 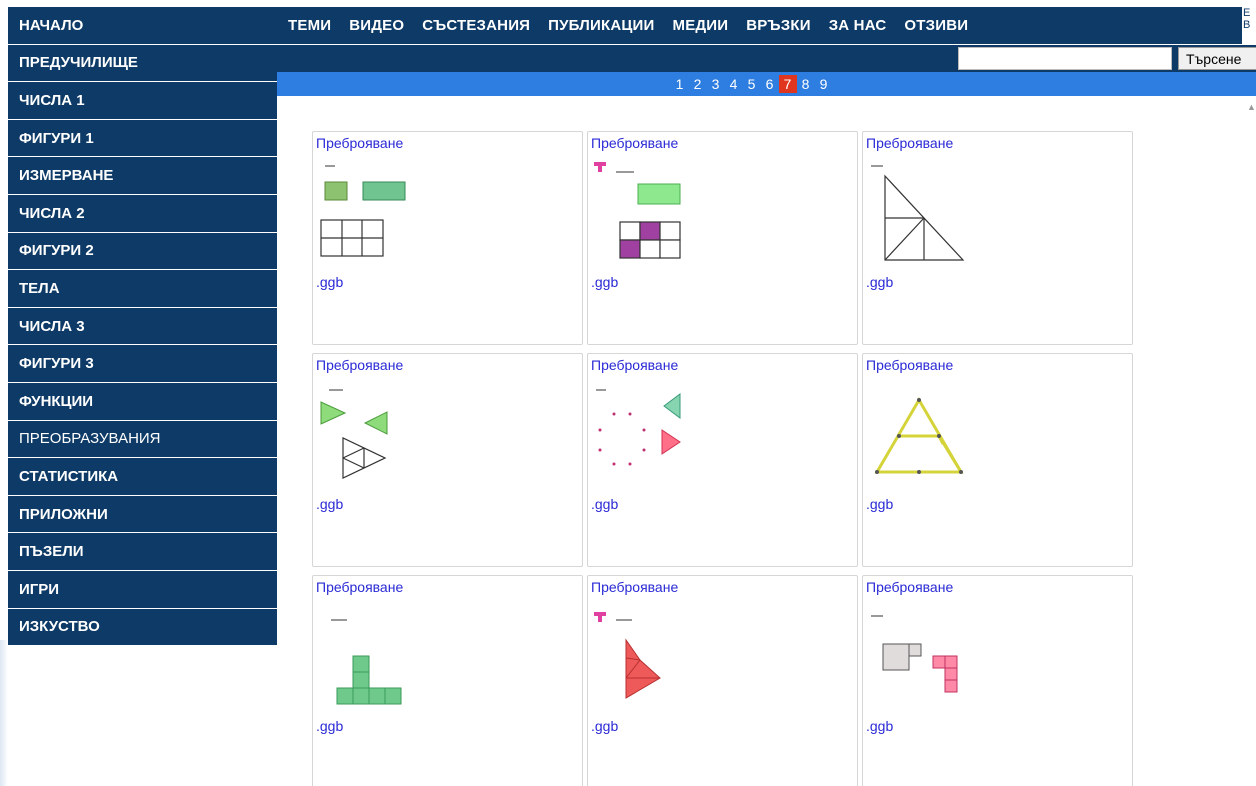 What do you see at coordinates (858, 25) in the screenshot?
I see `nav-about: ЗА НАС` at bounding box center [858, 25].